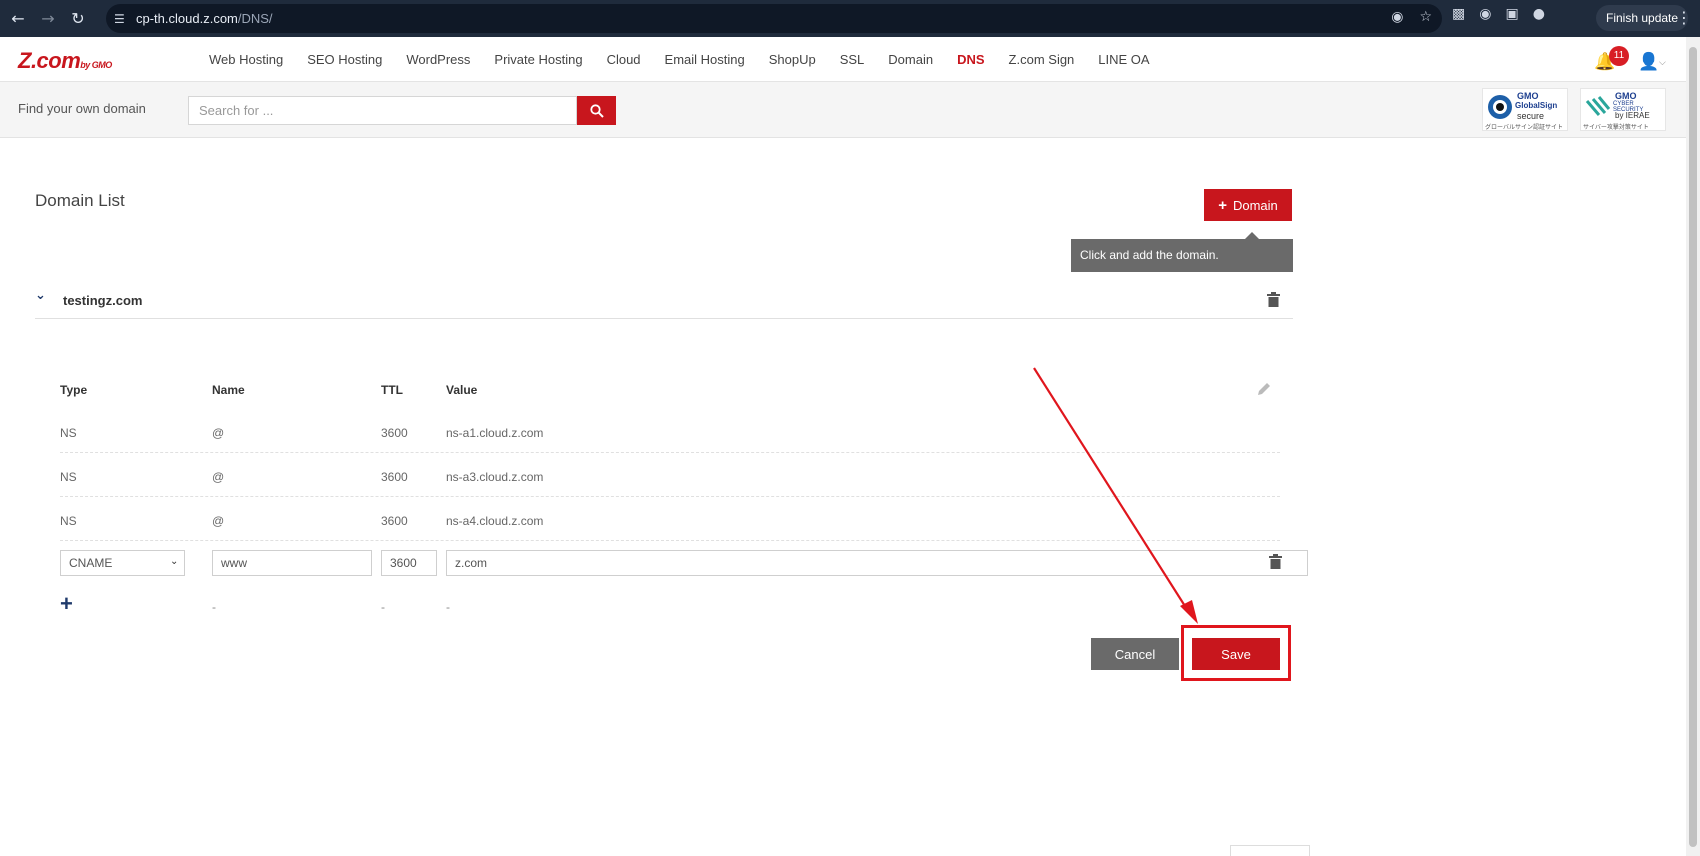  Describe the element at coordinates (1270, 850) in the screenshot. I see `footer-tab` at that location.